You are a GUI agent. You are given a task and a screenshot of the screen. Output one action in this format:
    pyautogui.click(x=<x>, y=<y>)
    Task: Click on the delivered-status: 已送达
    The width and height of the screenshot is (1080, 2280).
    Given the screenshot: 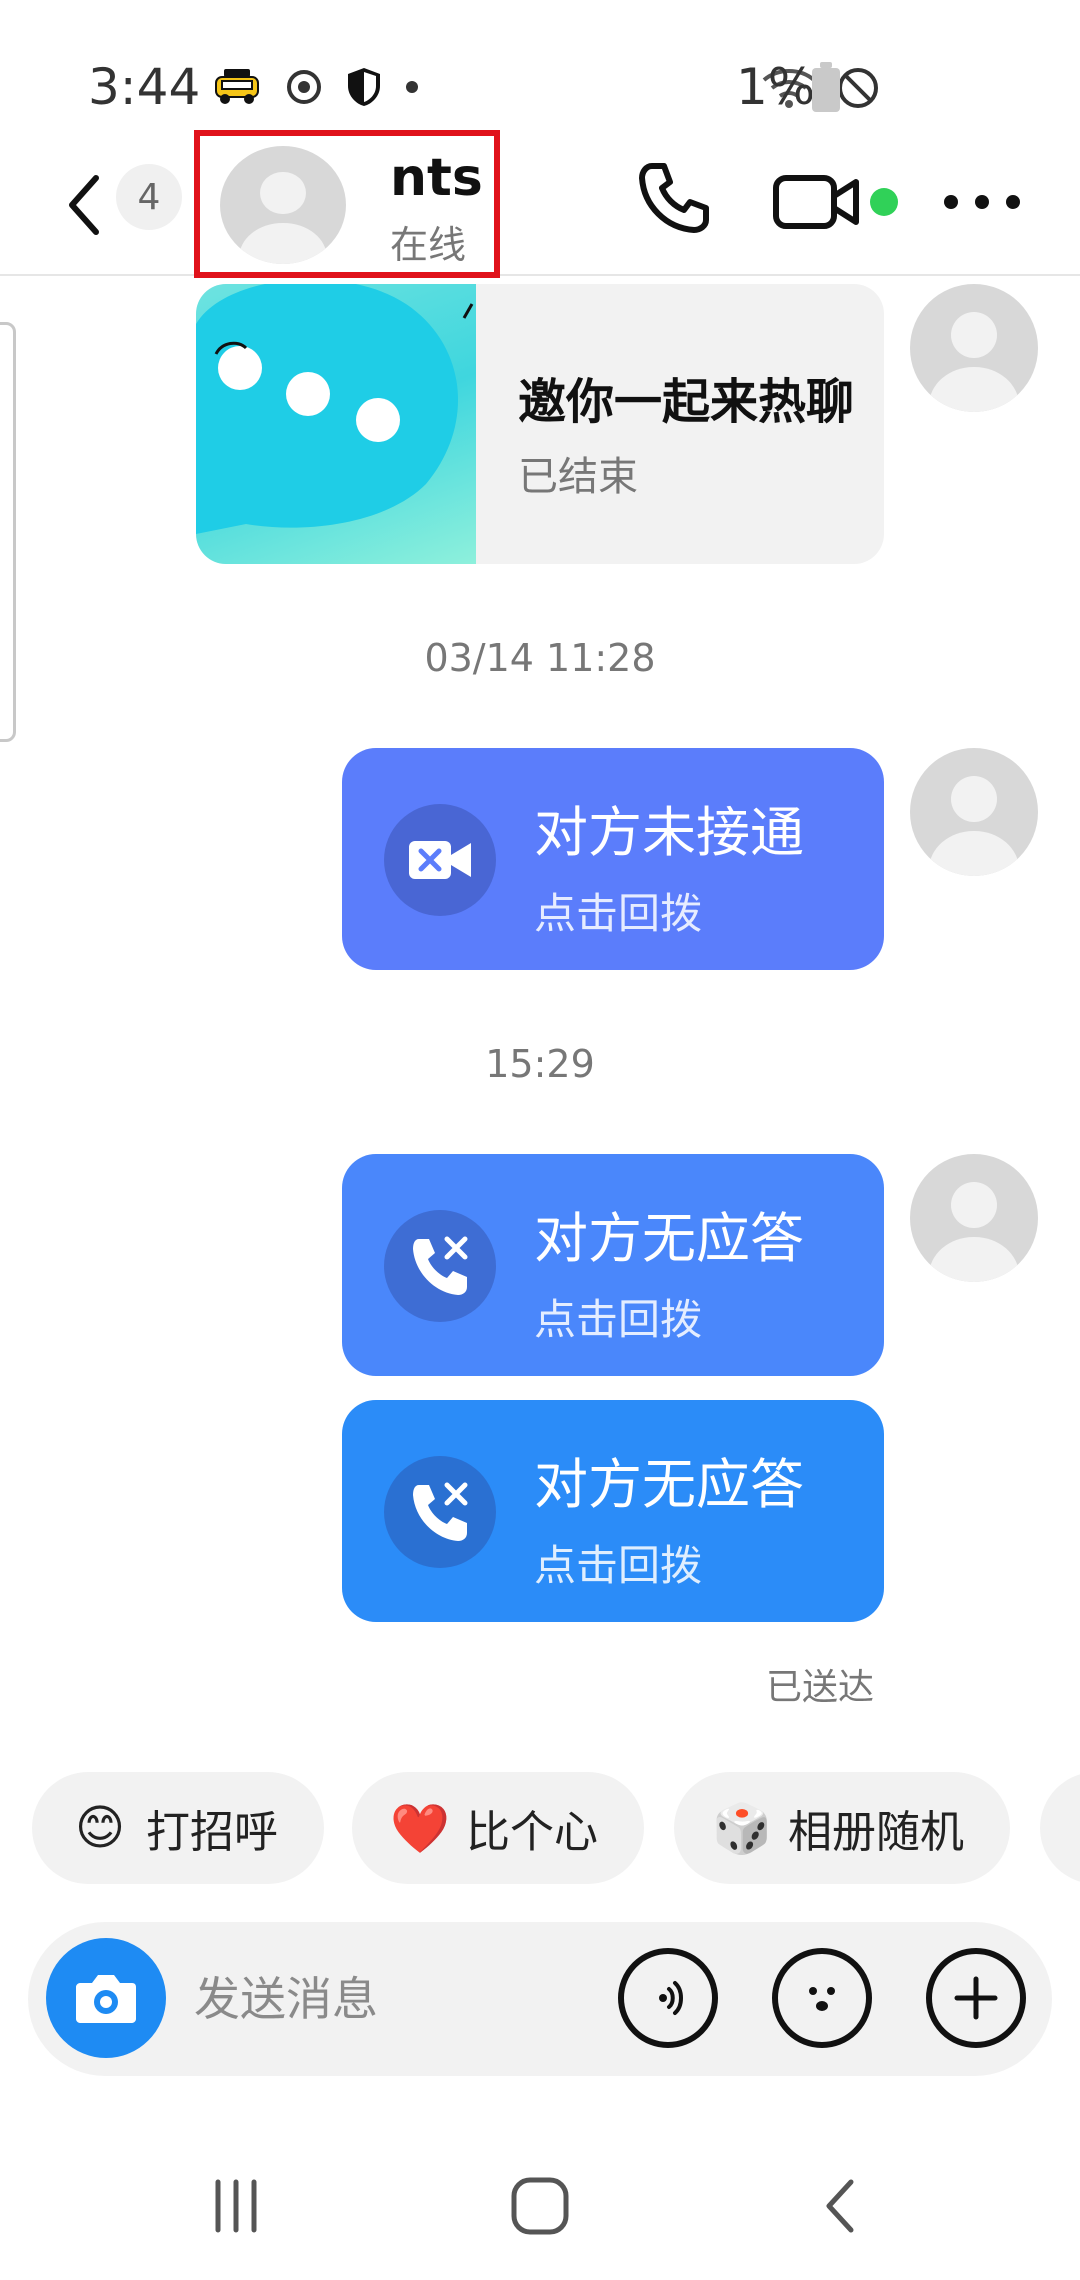 What is the action you would take?
    pyautogui.click(x=820, y=1687)
    